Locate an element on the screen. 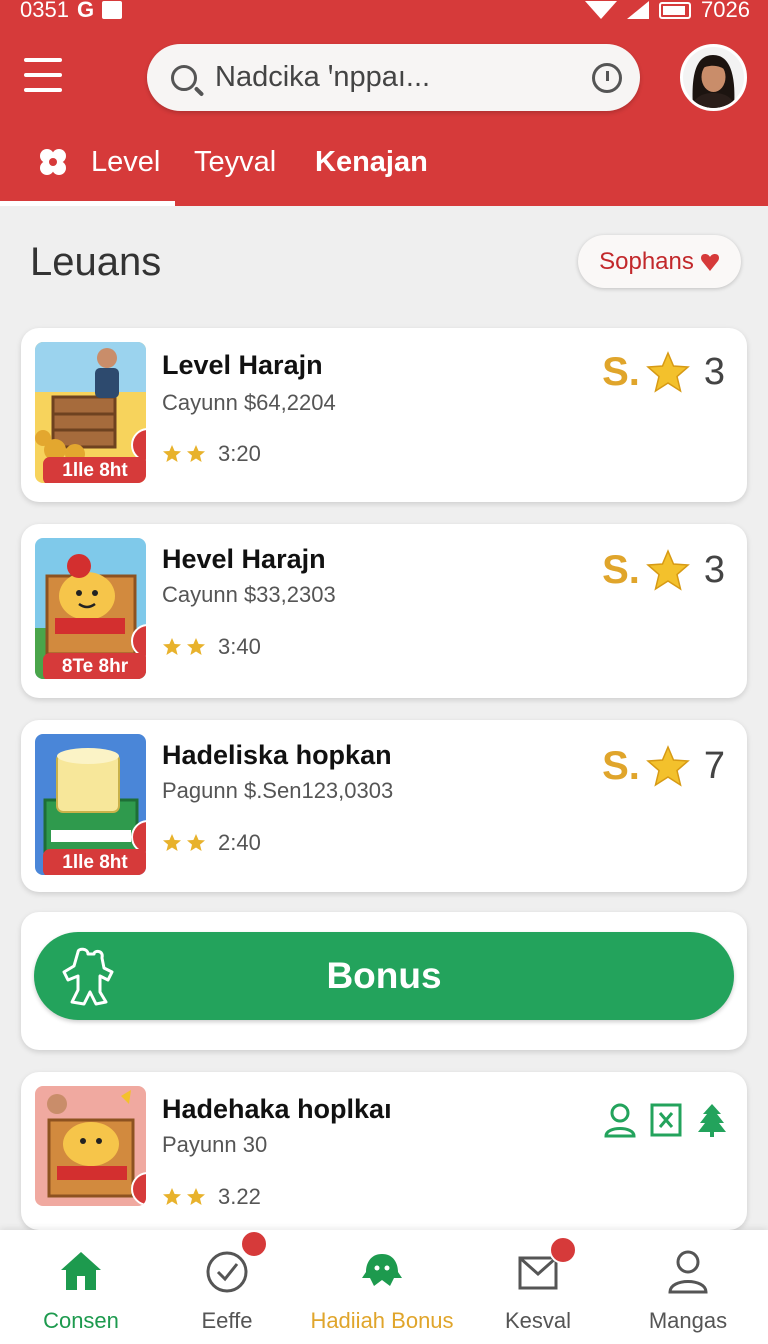  bonus-icon is located at coordinates (382, 1270).